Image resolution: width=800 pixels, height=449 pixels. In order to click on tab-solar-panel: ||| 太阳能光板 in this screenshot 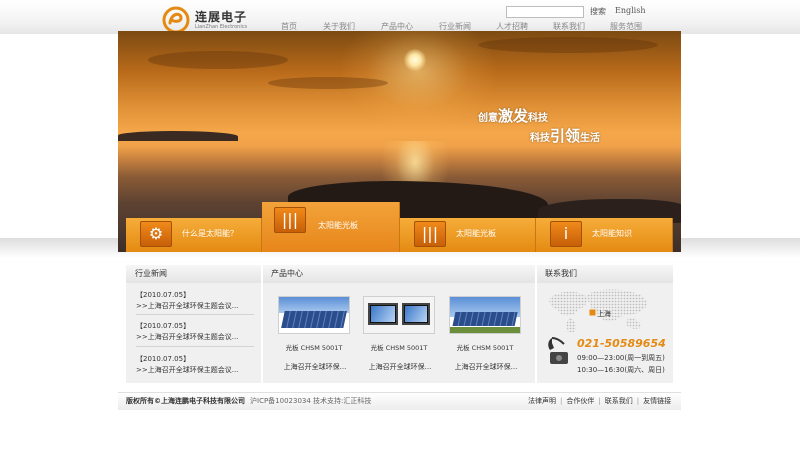, I will do `click(468, 235)`.